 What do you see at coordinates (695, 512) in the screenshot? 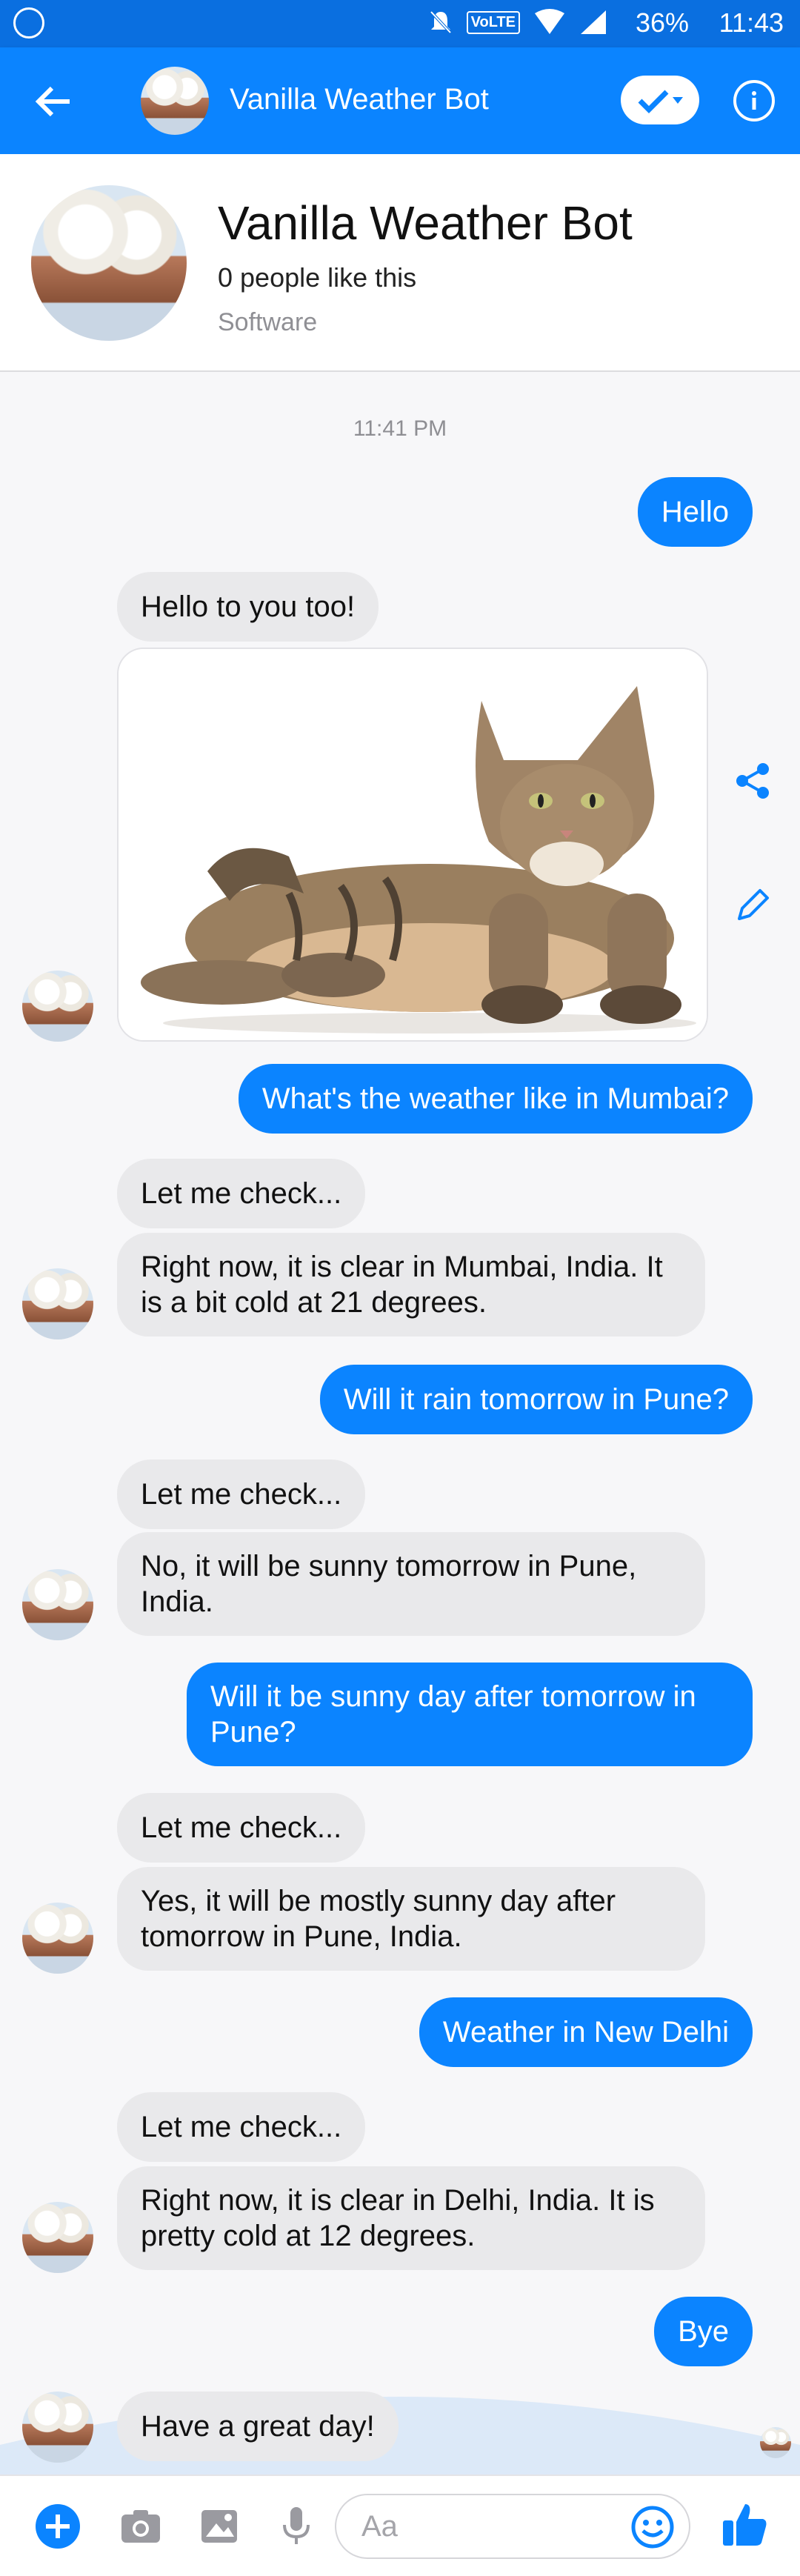
I see `outgoing-message: Hello` at bounding box center [695, 512].